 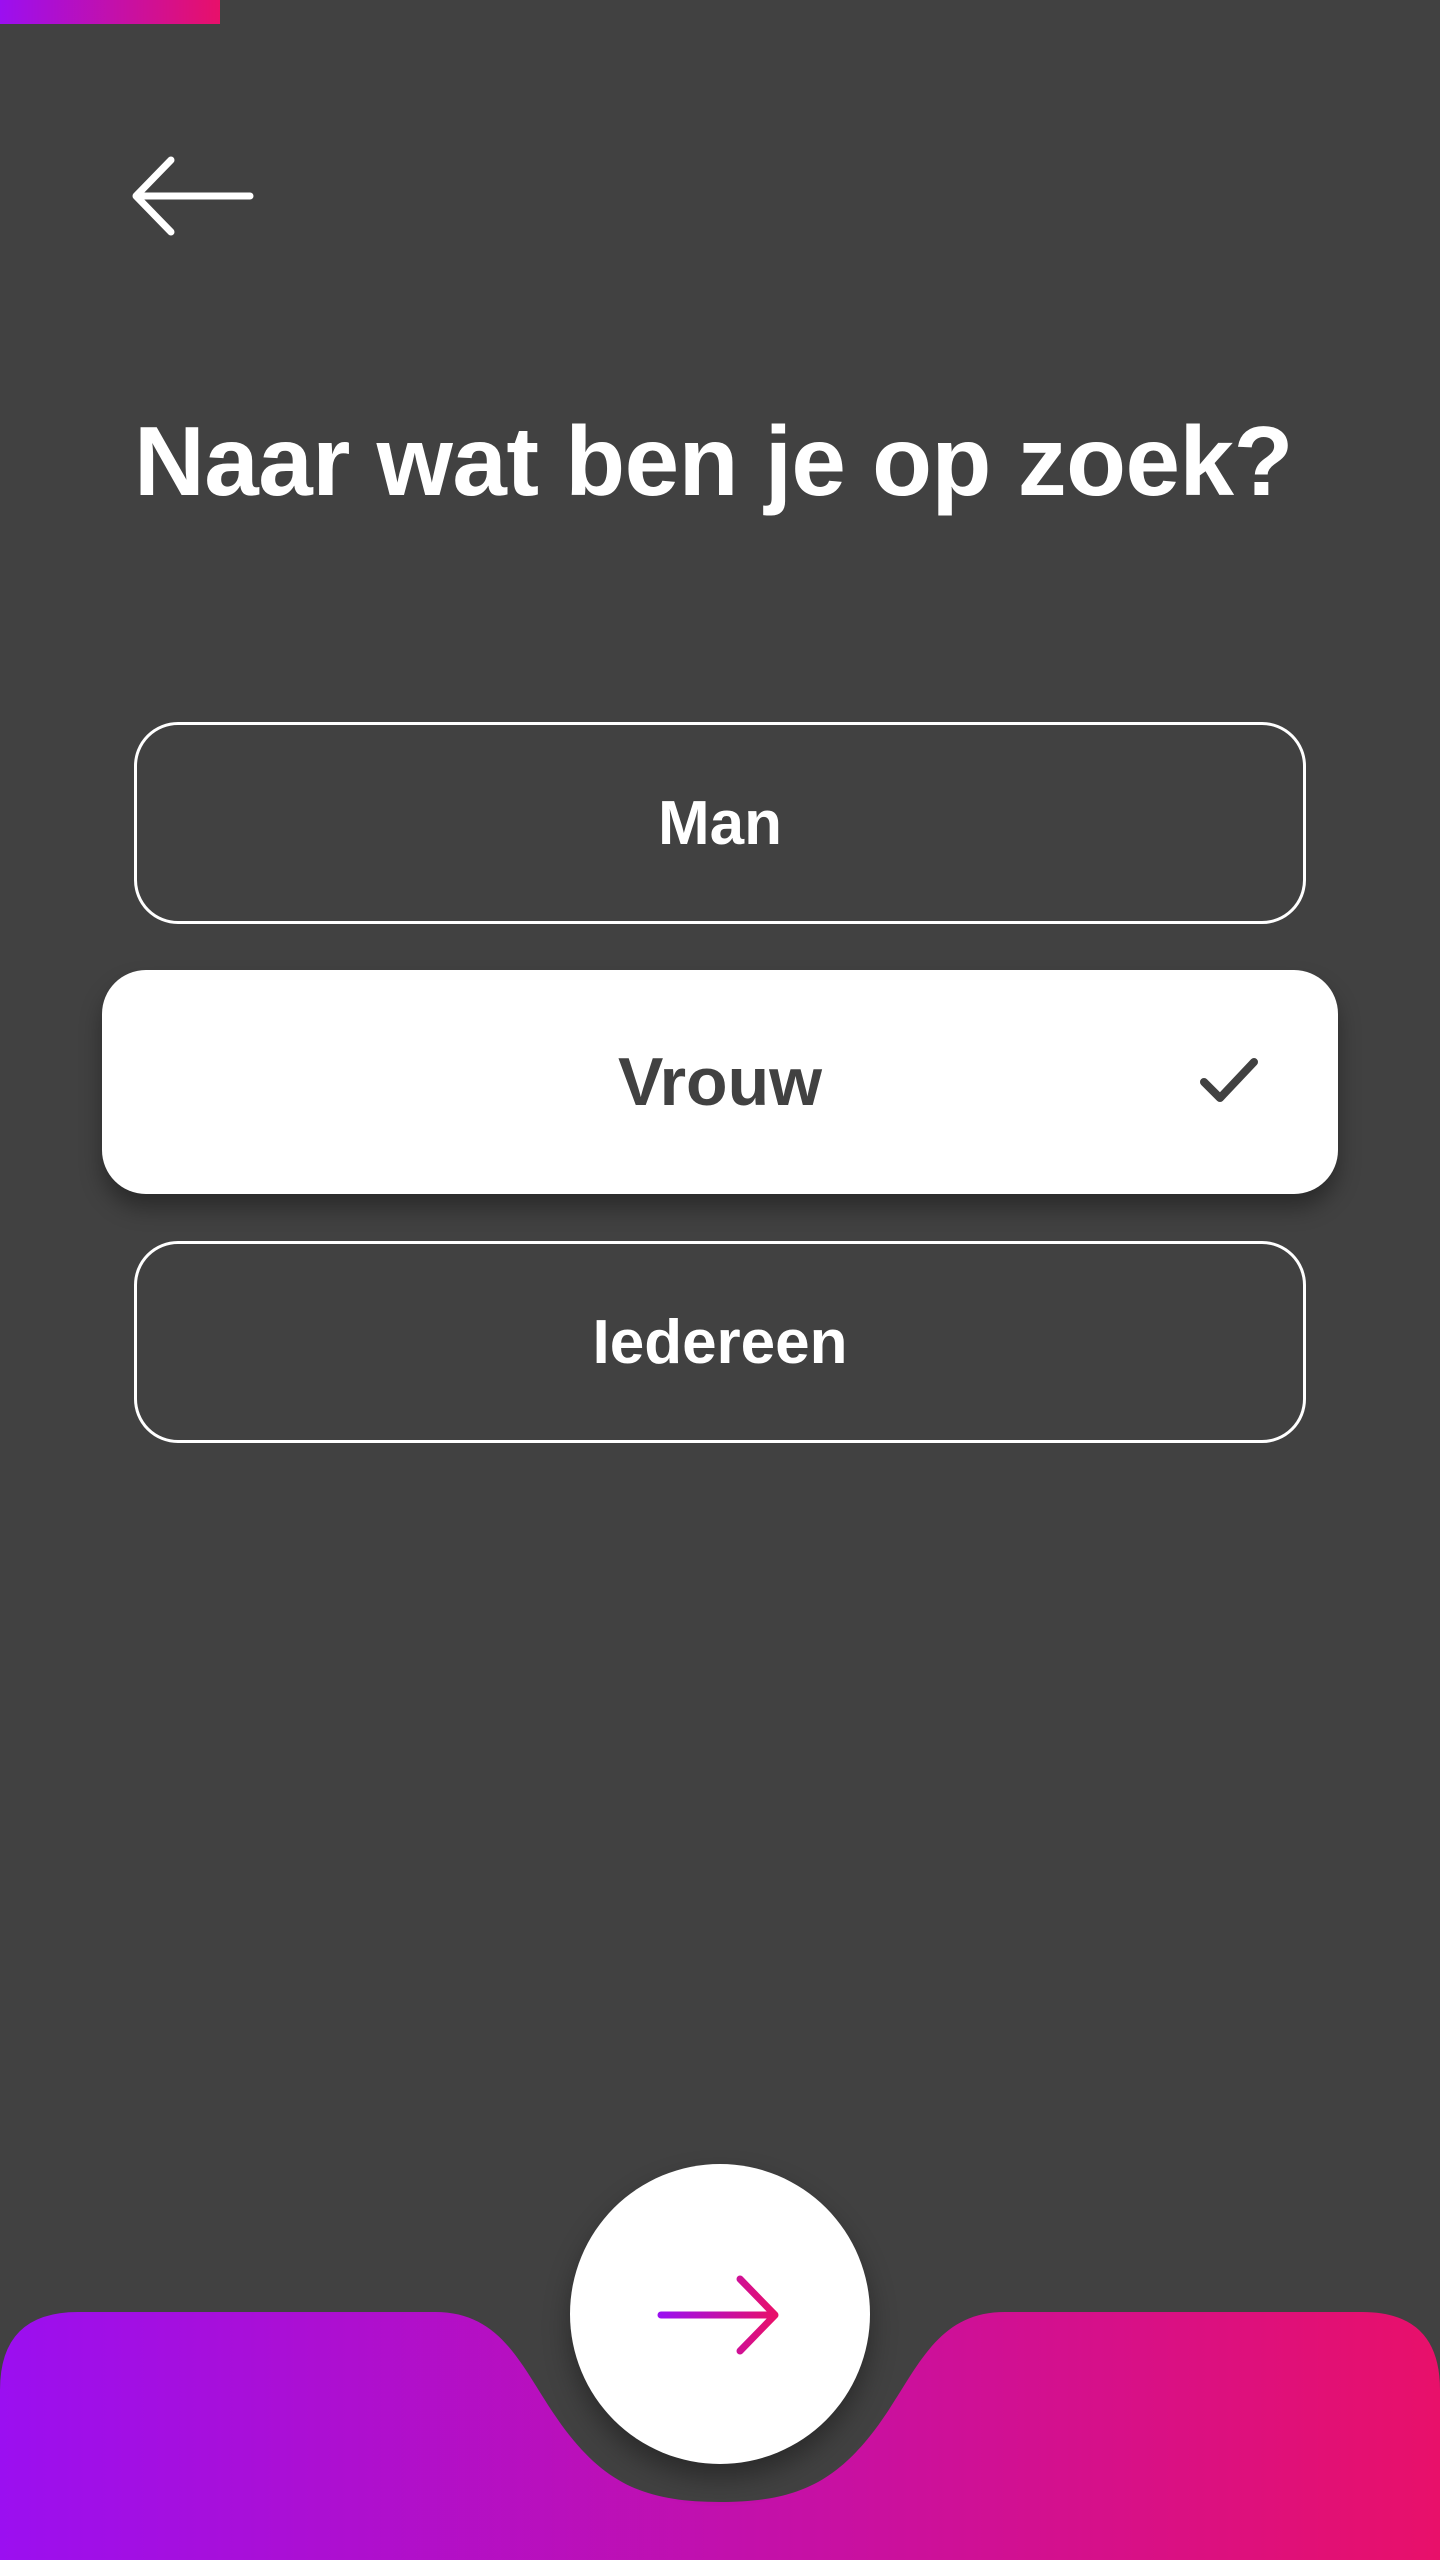 What do you see at coordinates (1229, 1080) in the screenshot?
I see `checkmark-icon` at bounding box center [1229, 1080].